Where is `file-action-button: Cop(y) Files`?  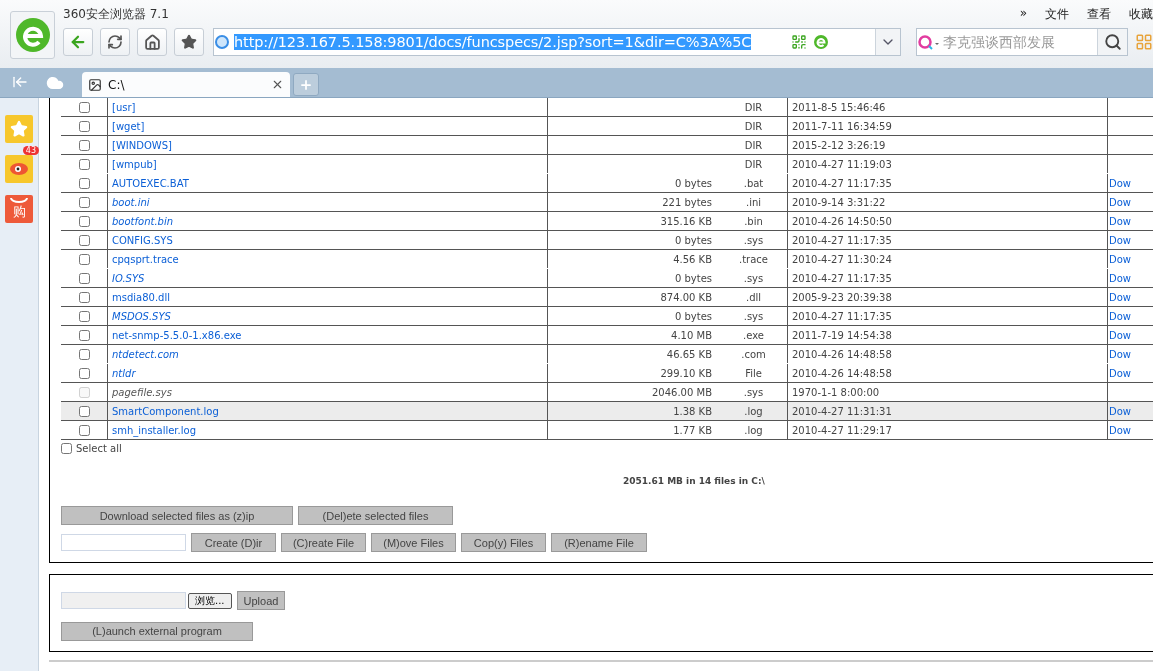 file-action-button: Cop(y) Files is located at coordinates (503, 542).